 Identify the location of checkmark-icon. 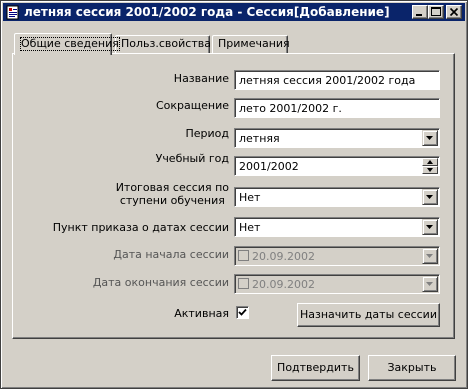
(242, 312).